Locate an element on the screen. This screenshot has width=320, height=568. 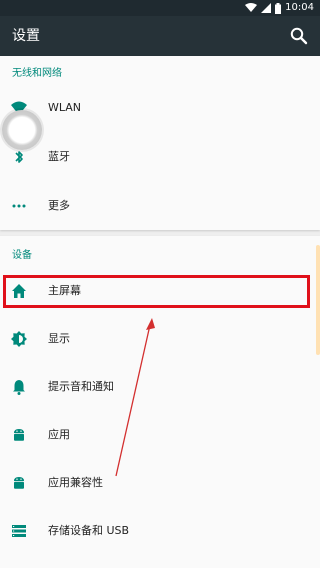
section-header-wireless: 无线和网络 is located at coordinates (37, 73).